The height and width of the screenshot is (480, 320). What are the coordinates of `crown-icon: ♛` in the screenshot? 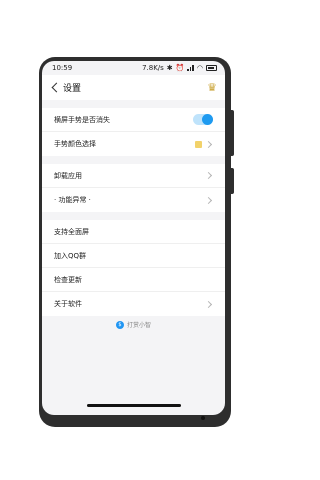 It's located at (212, 87).